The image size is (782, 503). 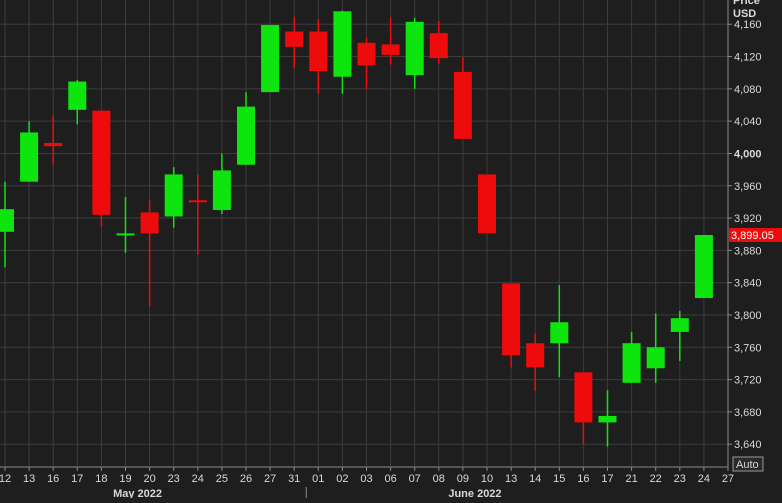 I want to click on x-tick-label: 06, so click(x=390, y=479).